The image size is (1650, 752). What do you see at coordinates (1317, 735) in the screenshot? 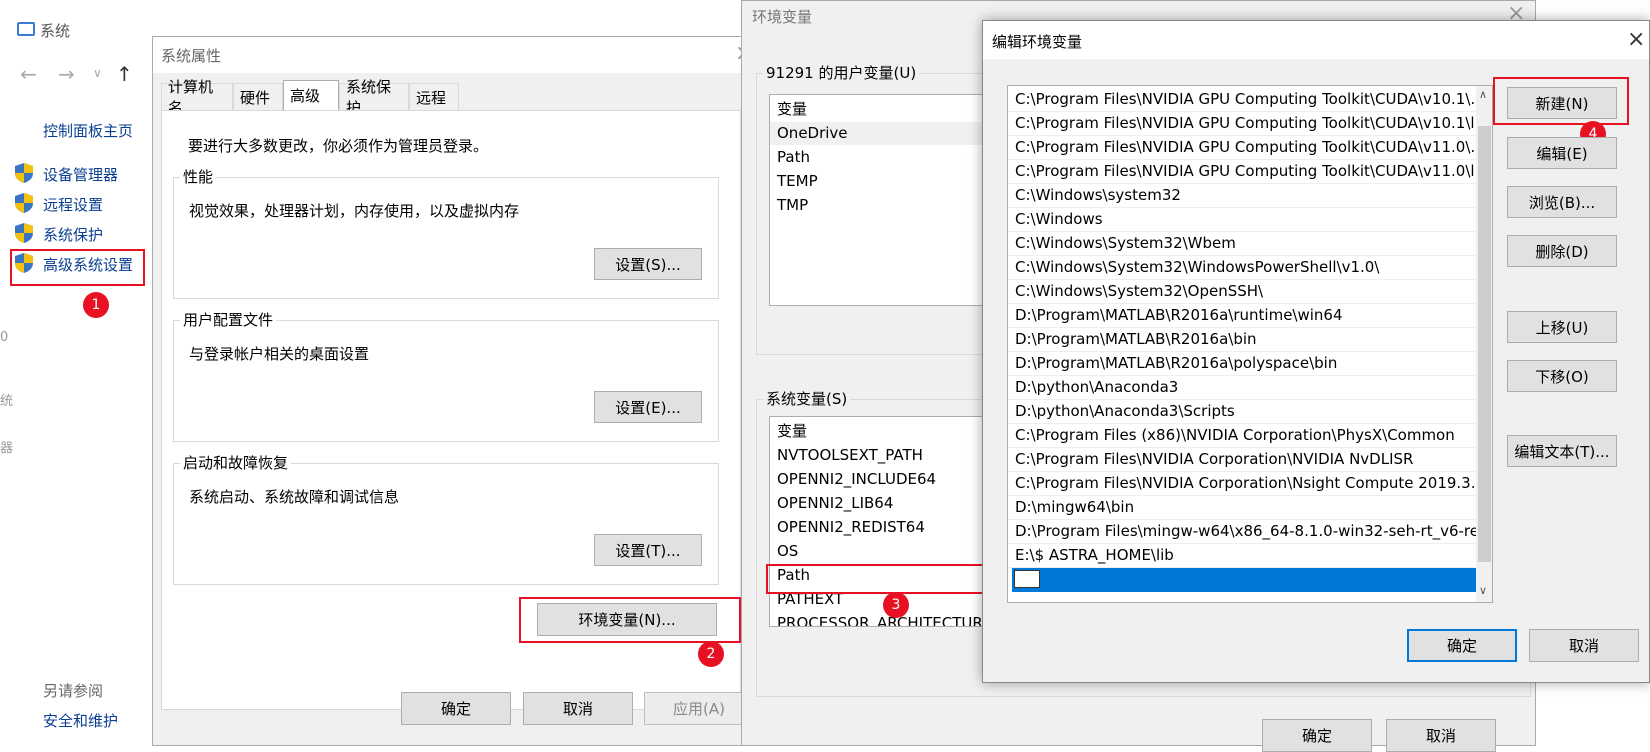
I see `env-ok-button: 确定` at bounding box center [1317, 735].